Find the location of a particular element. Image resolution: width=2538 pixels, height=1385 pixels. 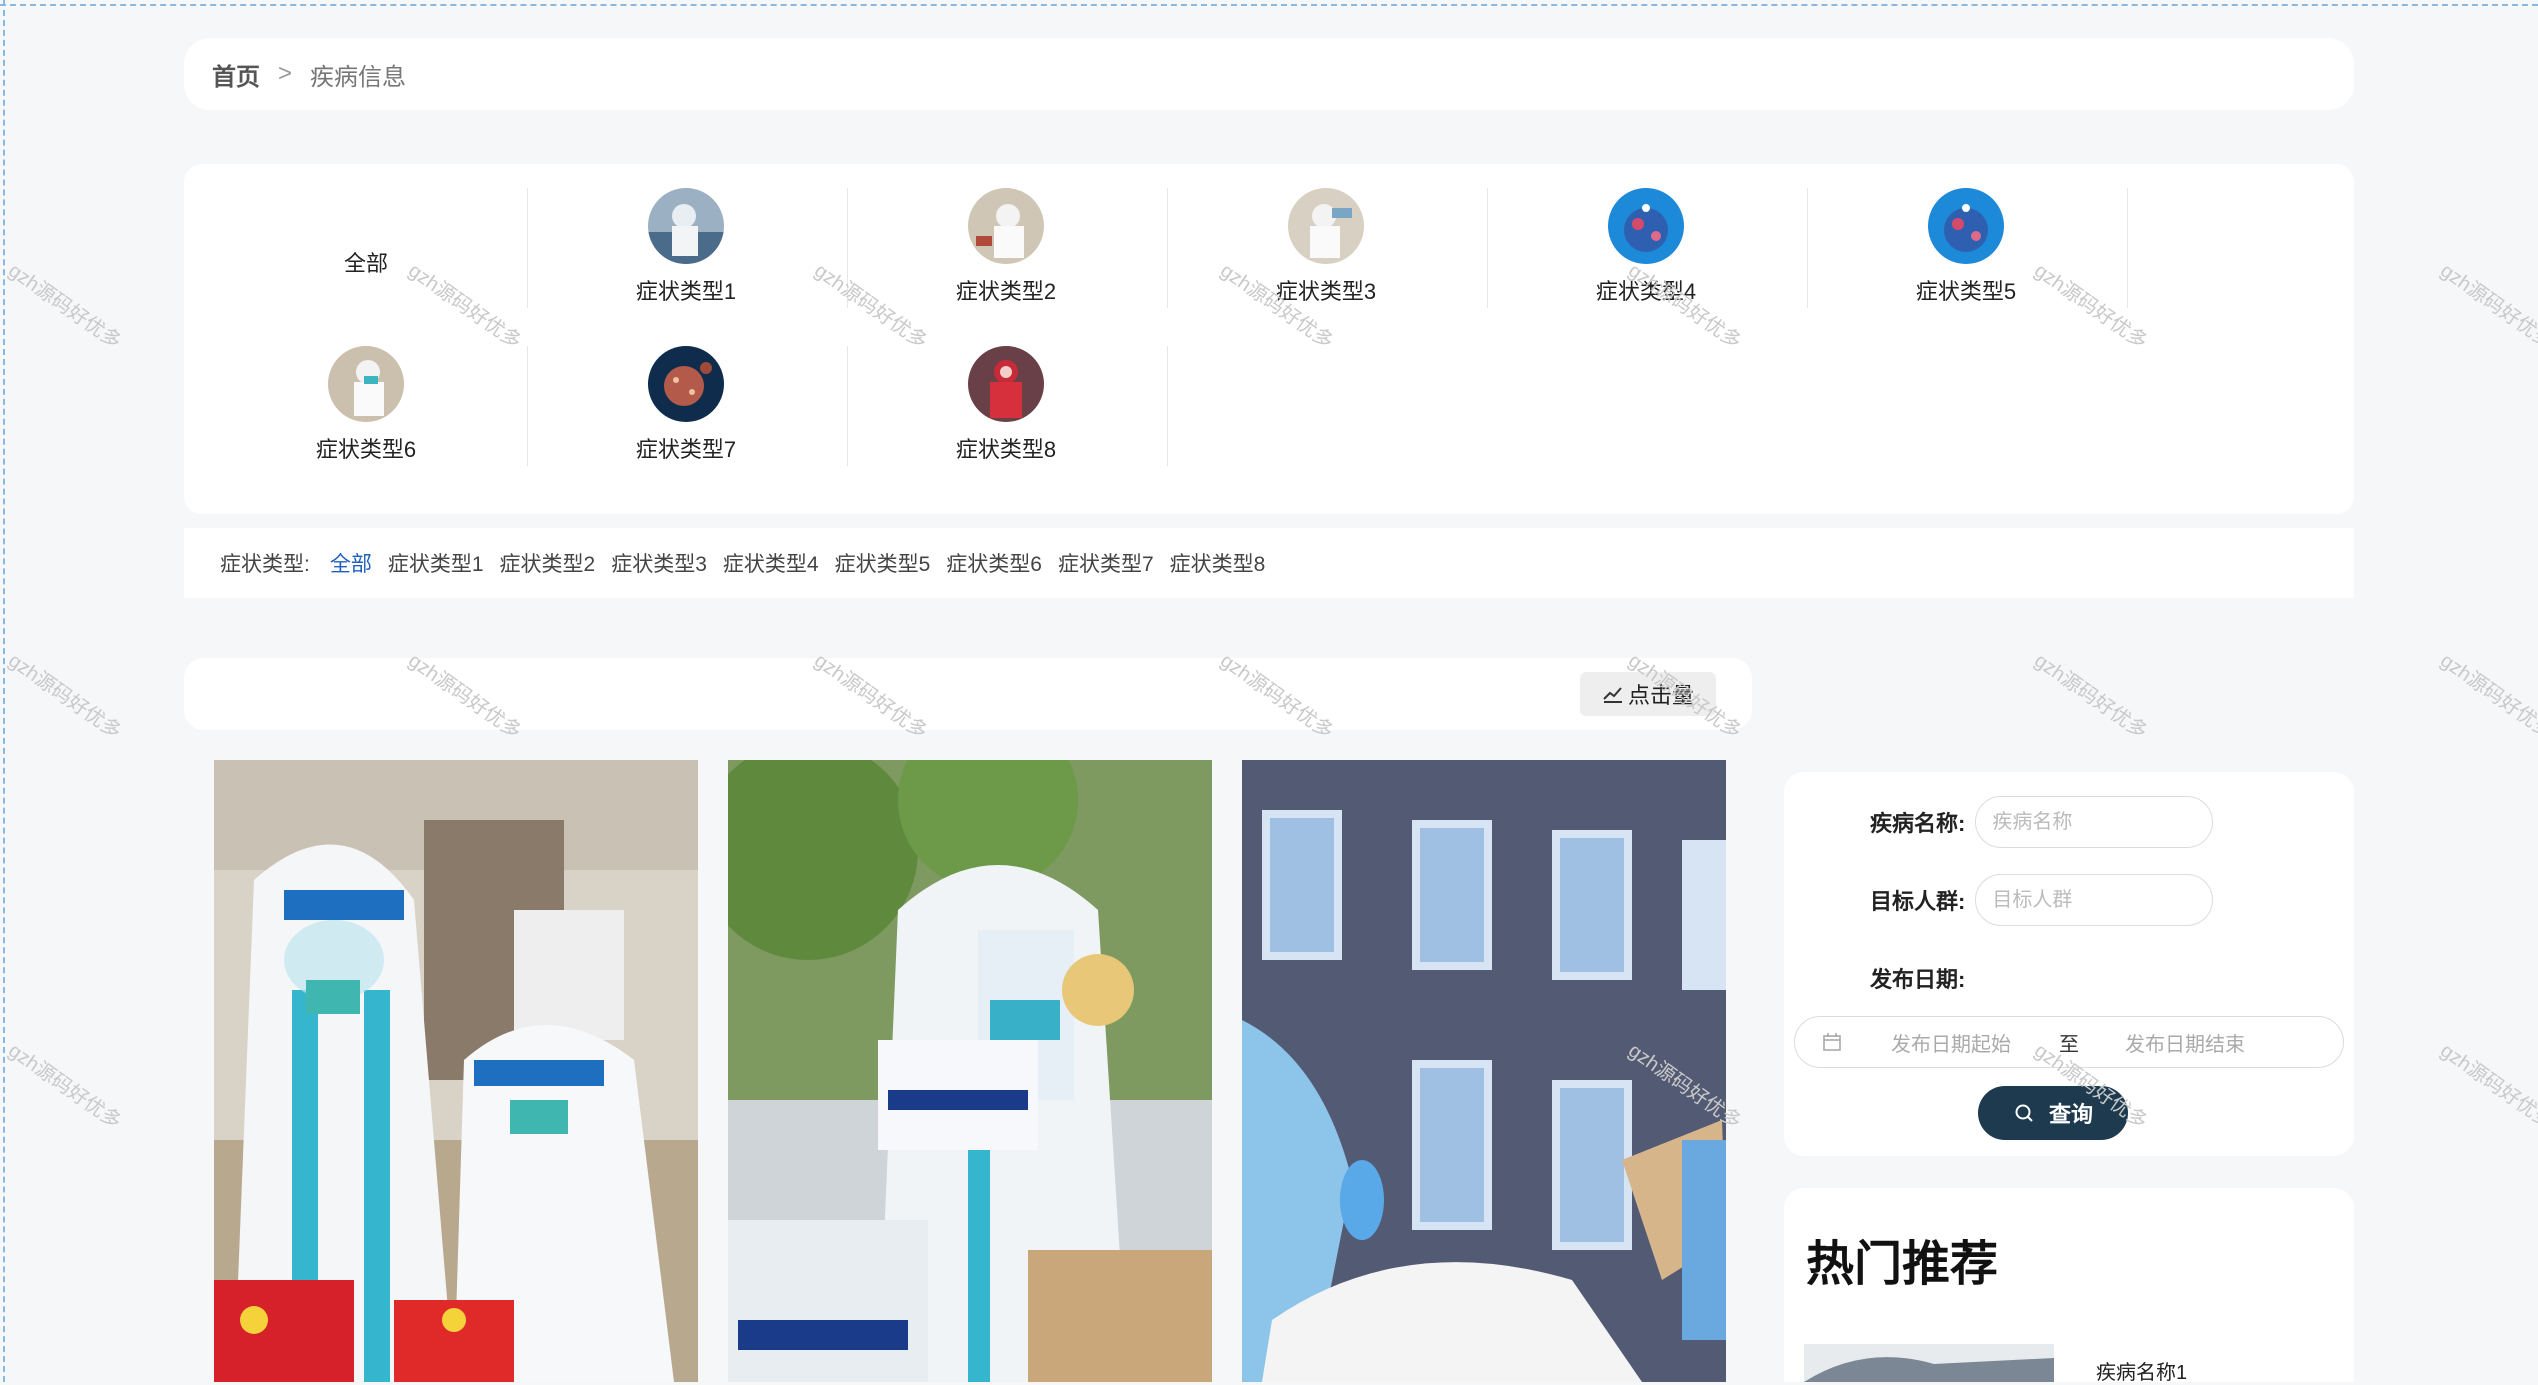

calendar-icon is located at coordinates (1832, 1042).